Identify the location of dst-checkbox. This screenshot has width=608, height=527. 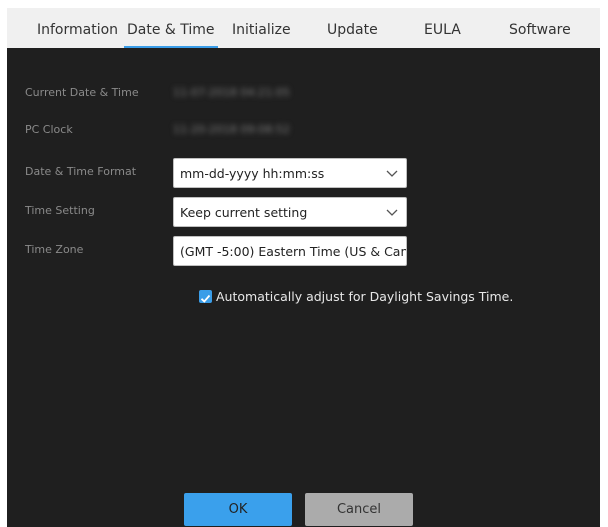
(205, 296).